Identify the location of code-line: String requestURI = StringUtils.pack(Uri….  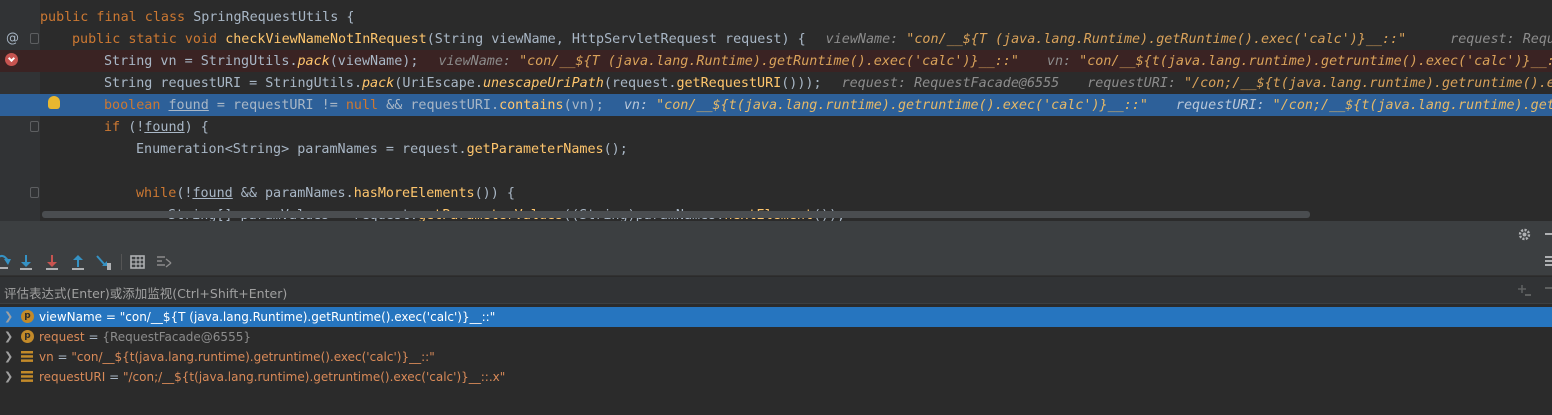
(776, 83).